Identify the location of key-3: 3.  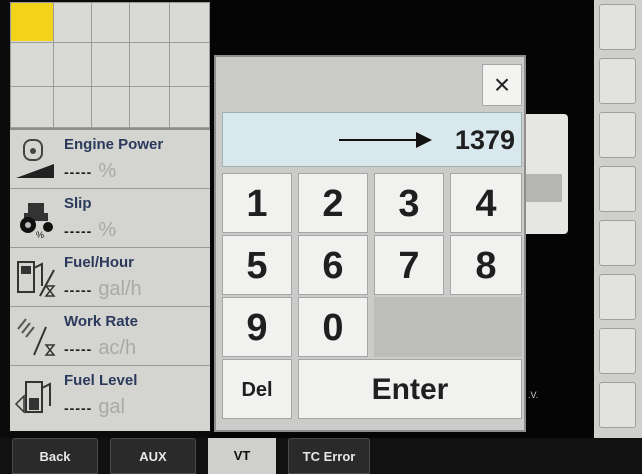
(409, 203).